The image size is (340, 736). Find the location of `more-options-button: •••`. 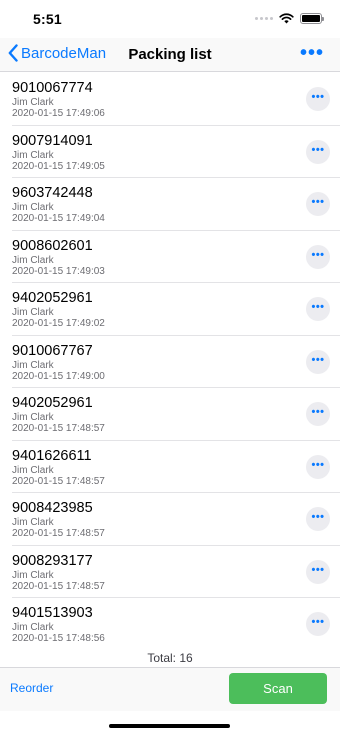

more-options-button: ••• is located at coordinates (312, 53).